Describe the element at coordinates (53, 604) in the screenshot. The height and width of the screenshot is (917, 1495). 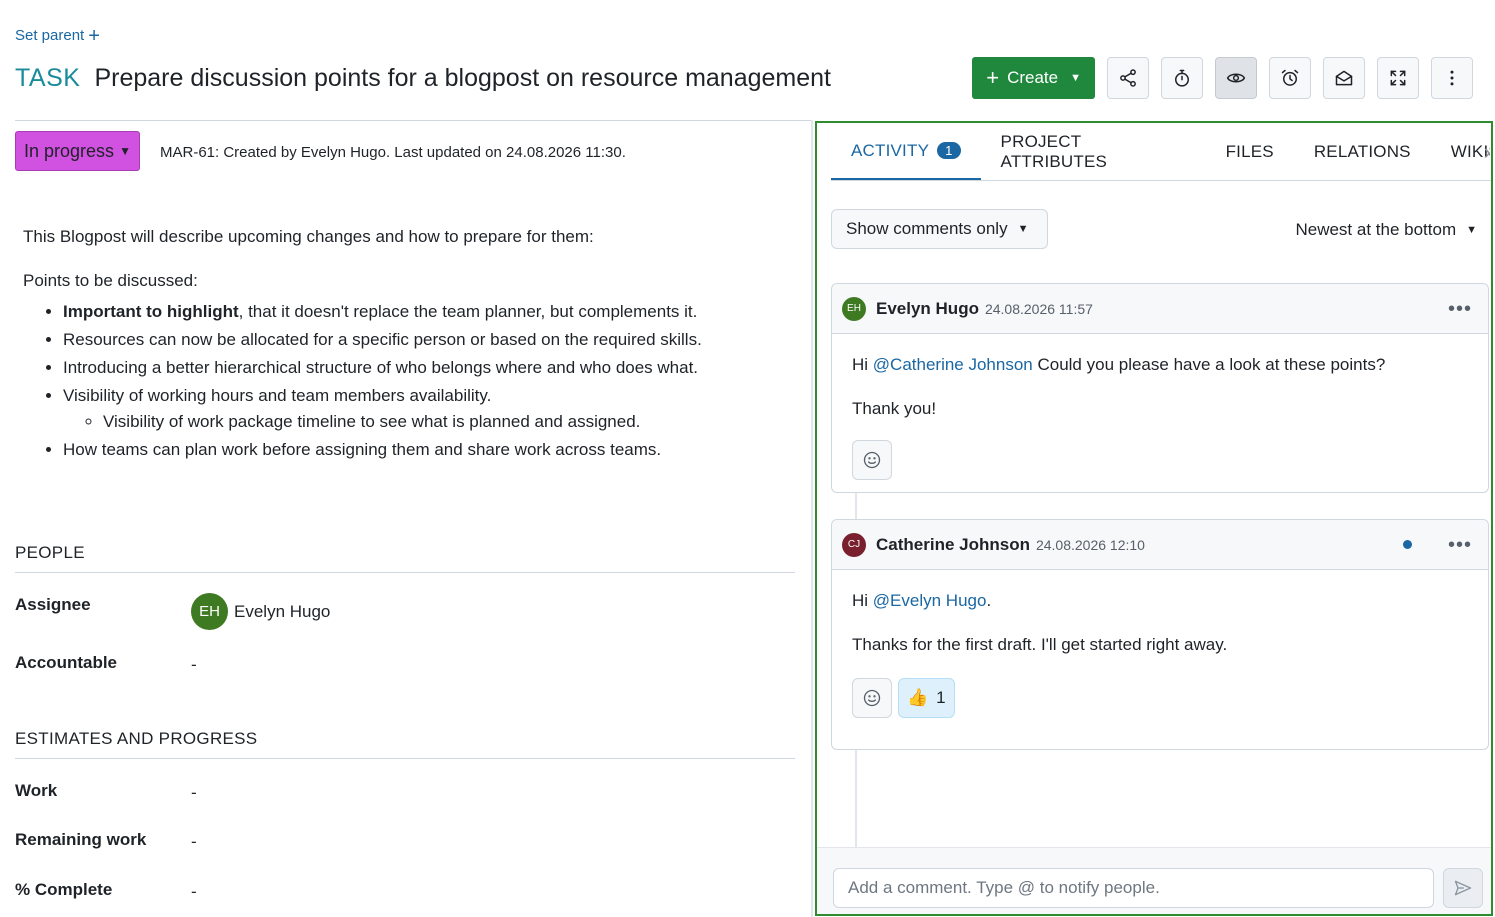
I see `assignee-label: Assignee` at that location.